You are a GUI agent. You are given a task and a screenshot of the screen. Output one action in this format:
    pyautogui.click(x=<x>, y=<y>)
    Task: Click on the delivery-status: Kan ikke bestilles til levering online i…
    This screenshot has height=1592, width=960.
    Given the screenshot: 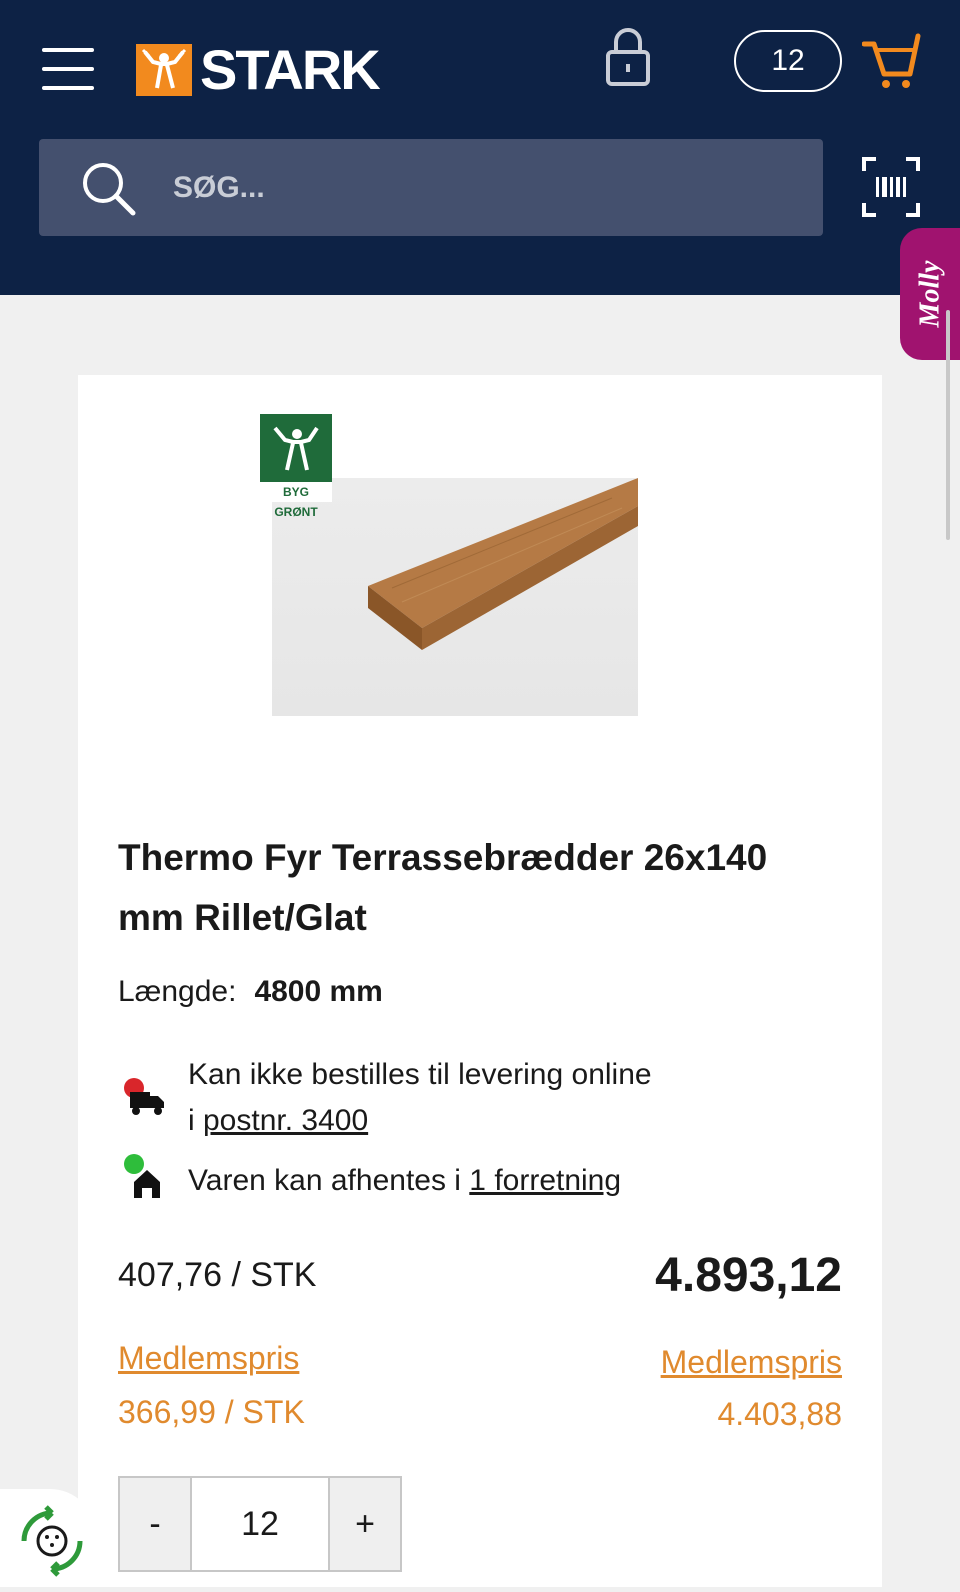 What is the action you would take?
    pyautogui.click(x=385, y=1098)
    